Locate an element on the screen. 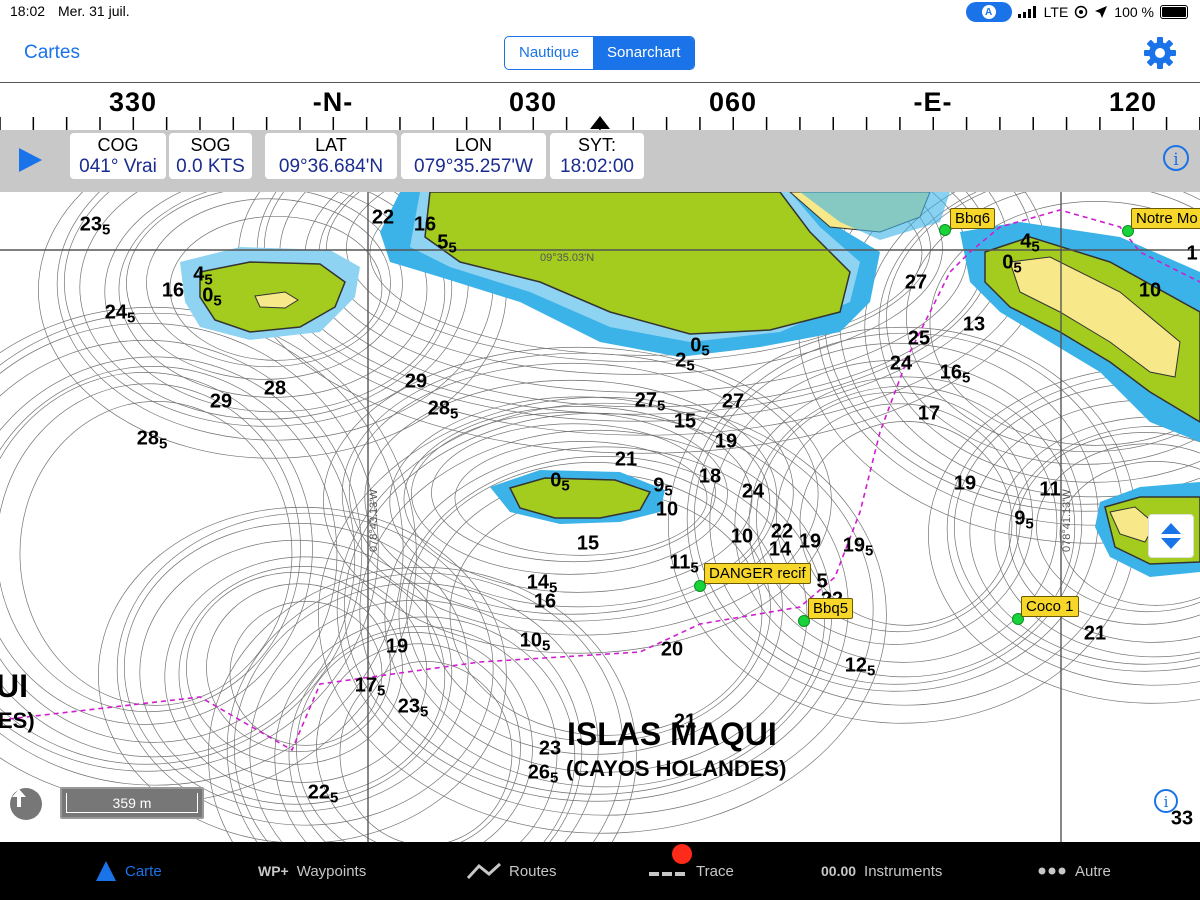 Image resolution: width=1200 pixels, height=900 pixels. segment-sonarchart: Sonarchart is located at coordinates (644, 53).